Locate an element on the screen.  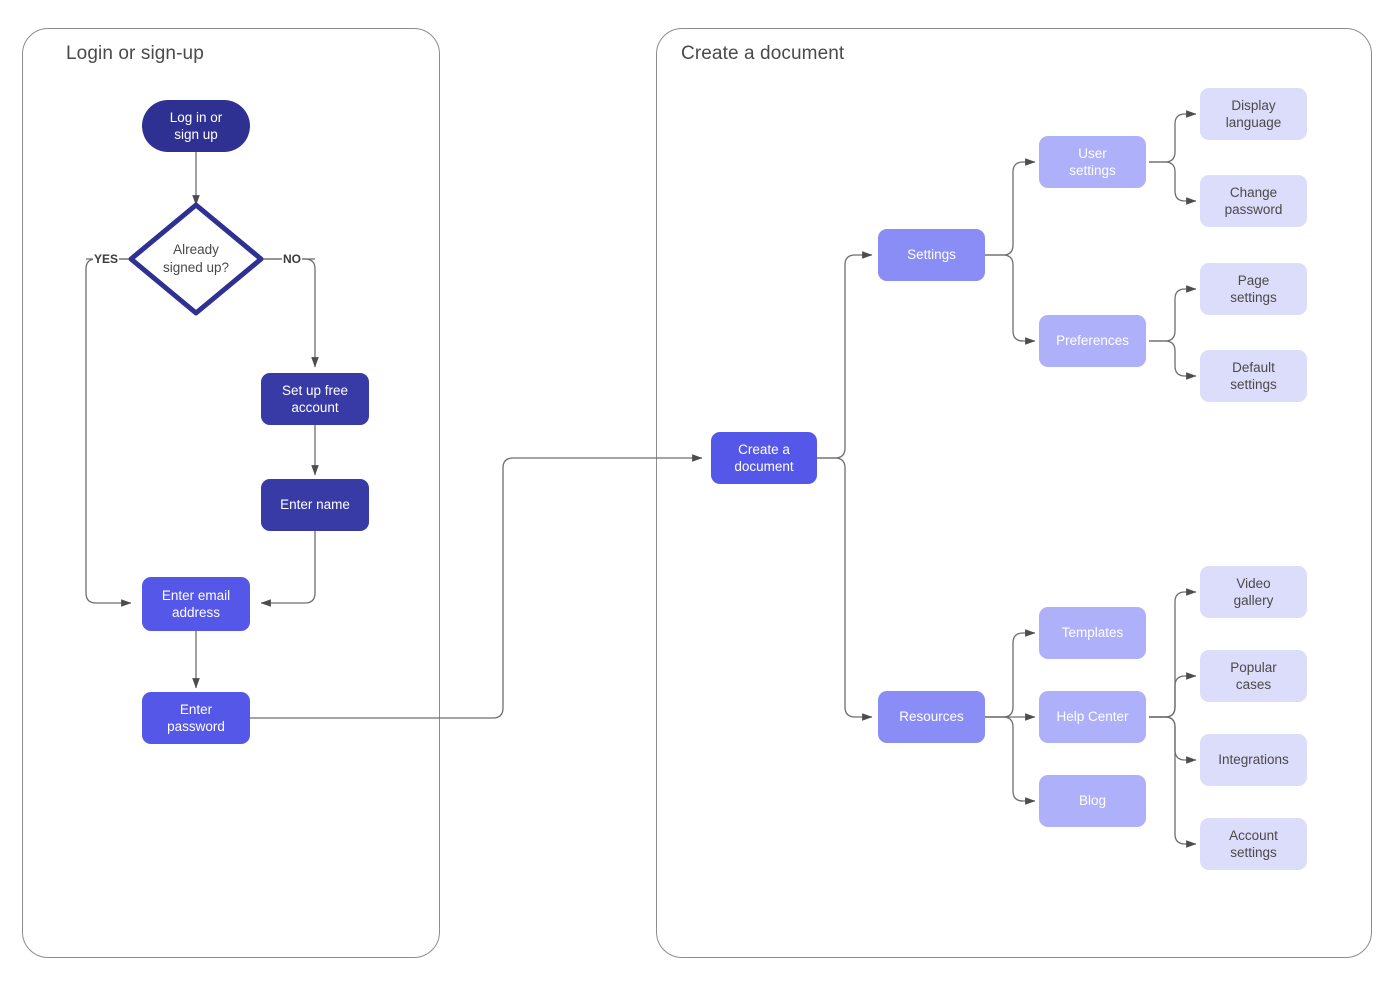
node-settings: Settings is located at coordinates (931, 255).